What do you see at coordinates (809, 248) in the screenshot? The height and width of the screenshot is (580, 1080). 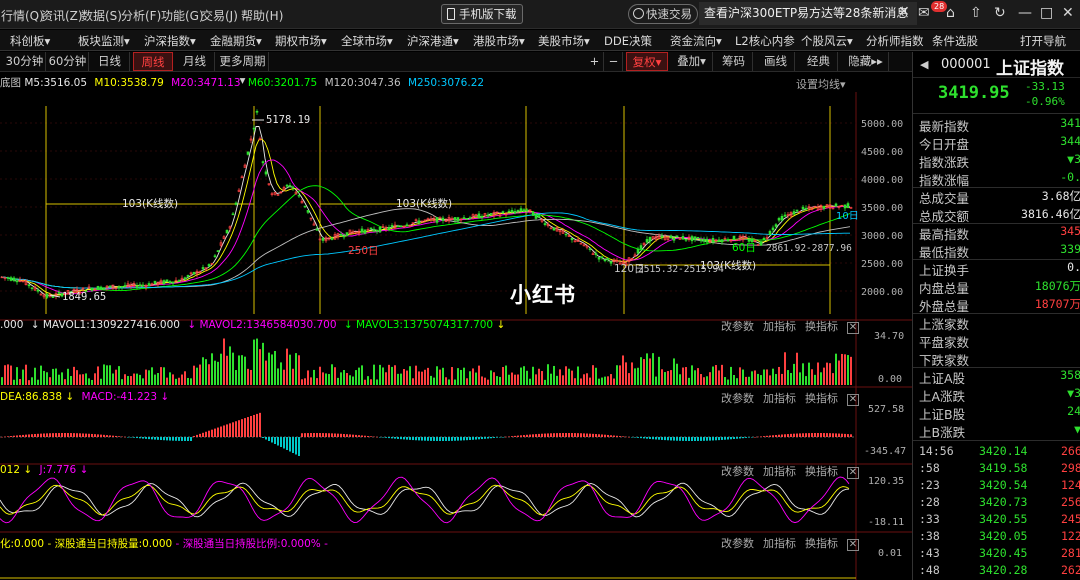 I see `range-annotation: 2861.92-2877.96` at bounding box center [809, 248].